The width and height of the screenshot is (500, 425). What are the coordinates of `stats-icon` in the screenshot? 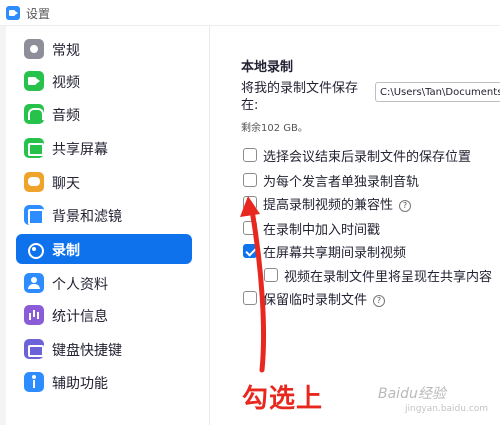 It's located at (34, 315).